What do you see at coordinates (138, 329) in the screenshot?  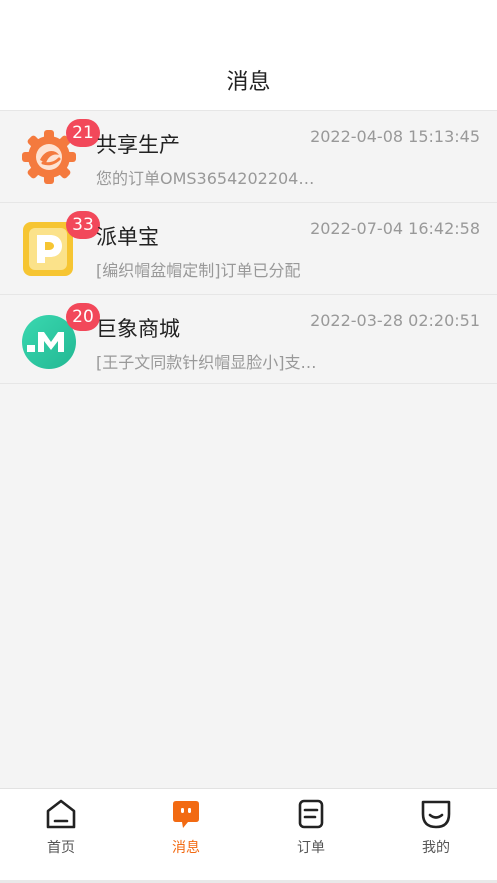 I see `conversation-name: 巨象商城` at bounding box center [138, 329].